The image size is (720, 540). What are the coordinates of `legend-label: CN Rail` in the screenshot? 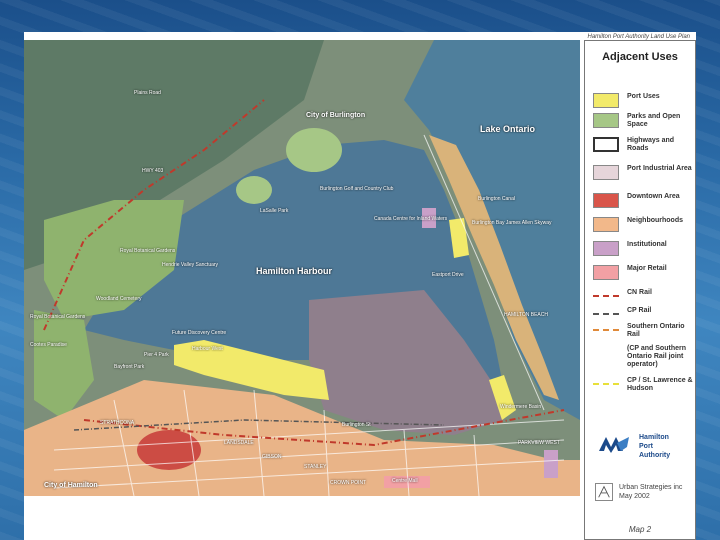 It's located at (639, 292).